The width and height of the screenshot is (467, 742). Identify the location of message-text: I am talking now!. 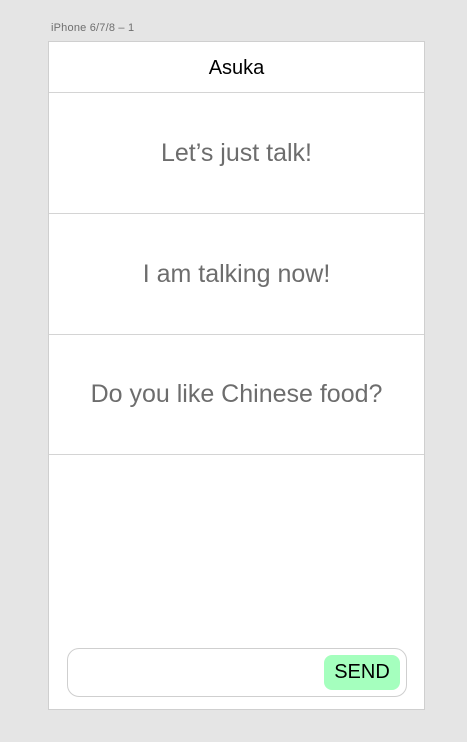
(236, 273).